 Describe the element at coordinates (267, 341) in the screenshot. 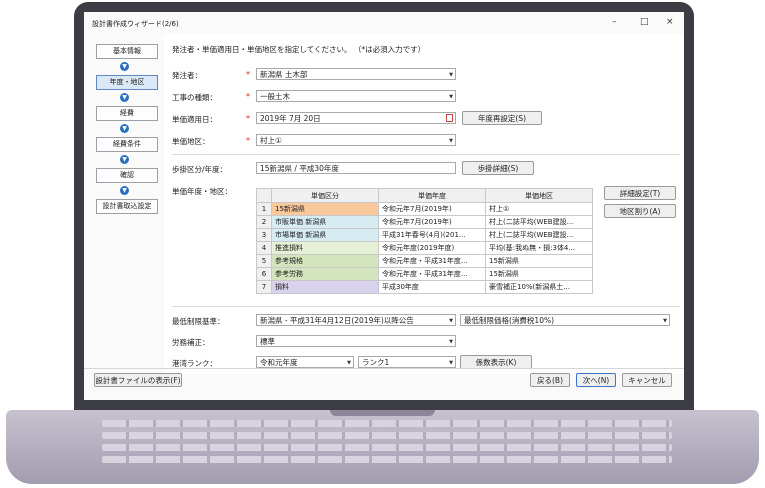

I see `labor-value: 標準` at that location.